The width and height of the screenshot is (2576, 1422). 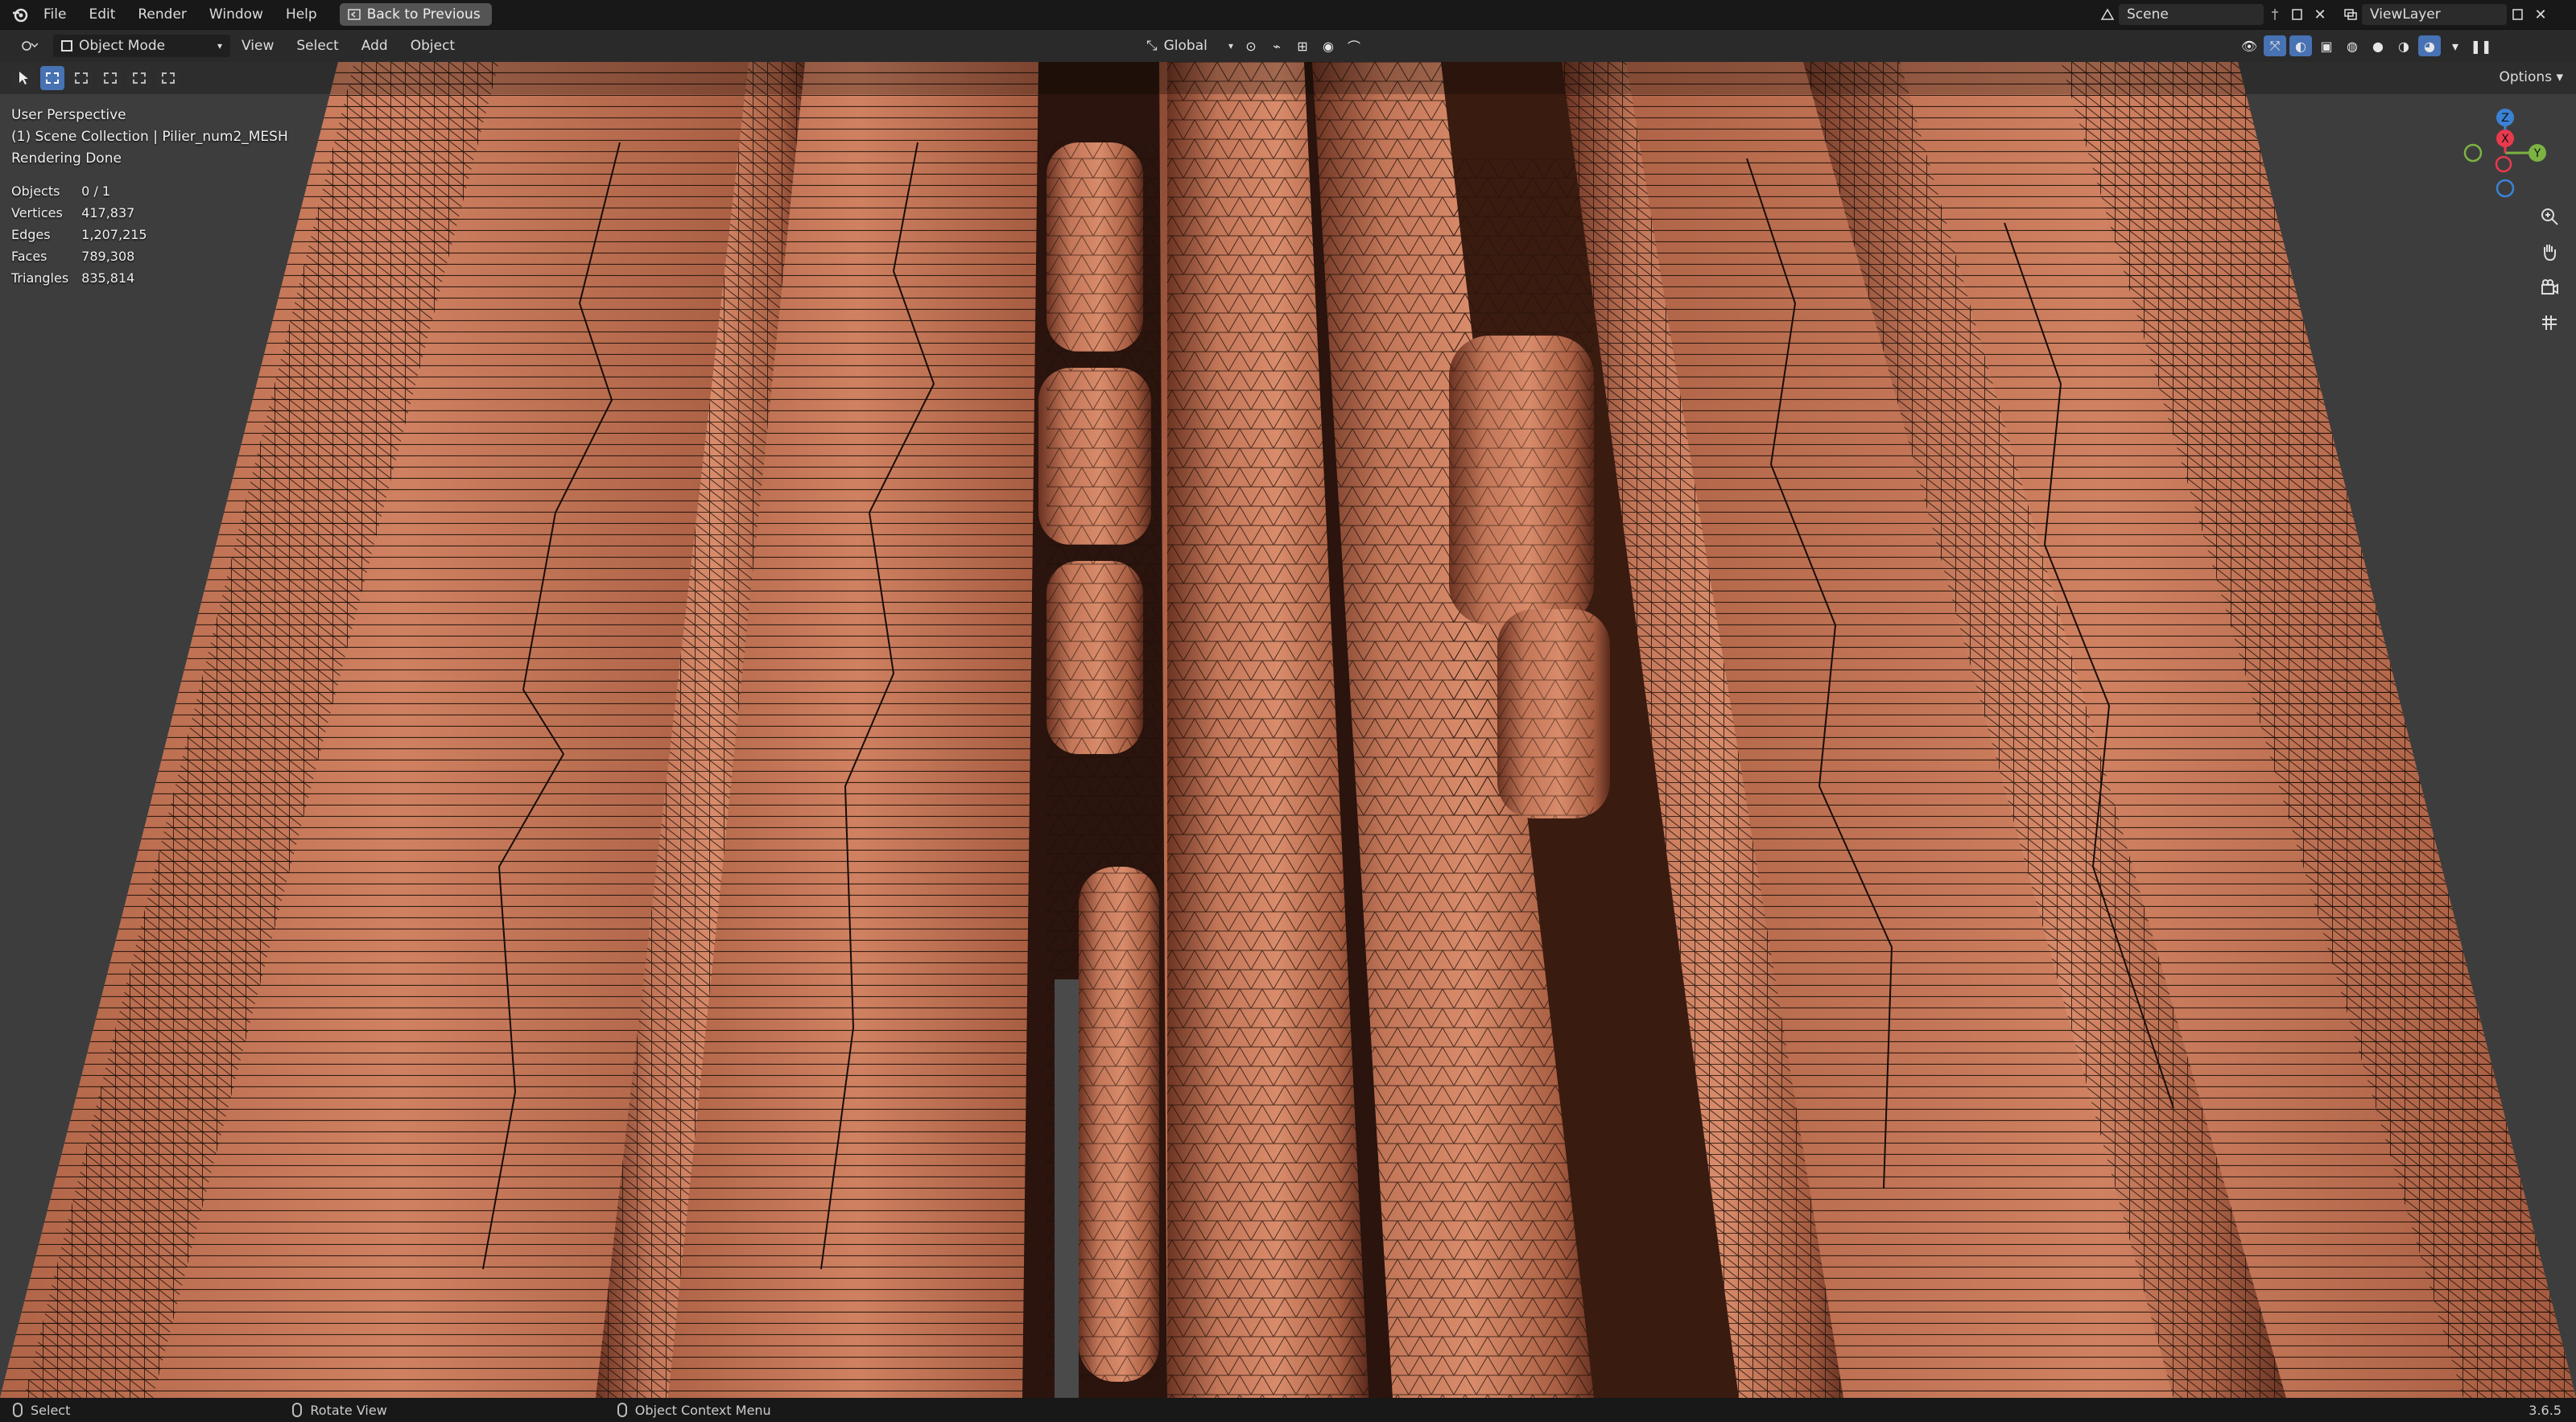 What do you see at coordinates (66, 159) in the screenshot?
I see `render-status-label: Rendering Done` at bounding box center [66, 159].